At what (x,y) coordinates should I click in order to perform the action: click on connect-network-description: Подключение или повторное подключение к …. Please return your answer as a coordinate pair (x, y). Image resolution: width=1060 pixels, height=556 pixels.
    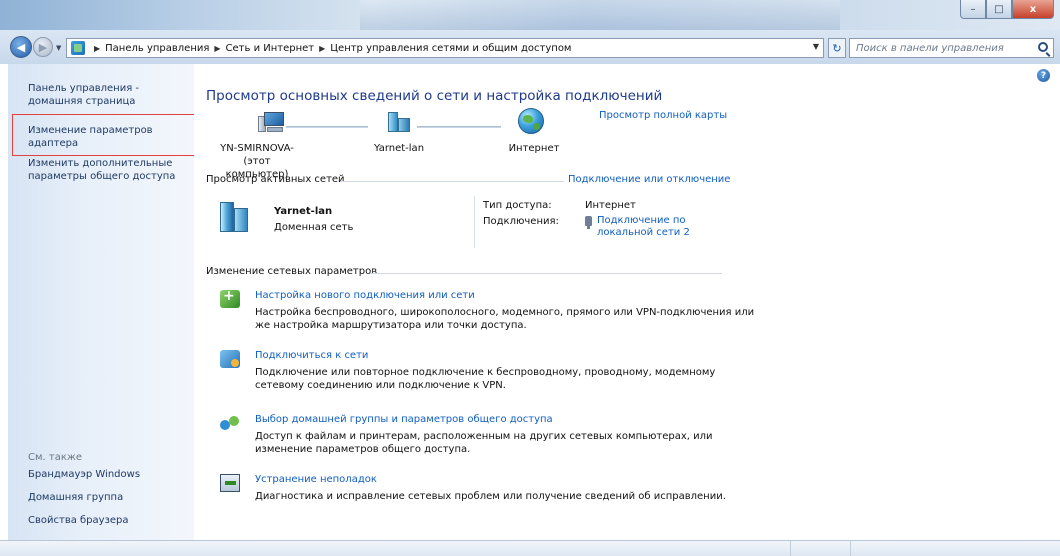
    Looking at the image, I should click on (485, 379).